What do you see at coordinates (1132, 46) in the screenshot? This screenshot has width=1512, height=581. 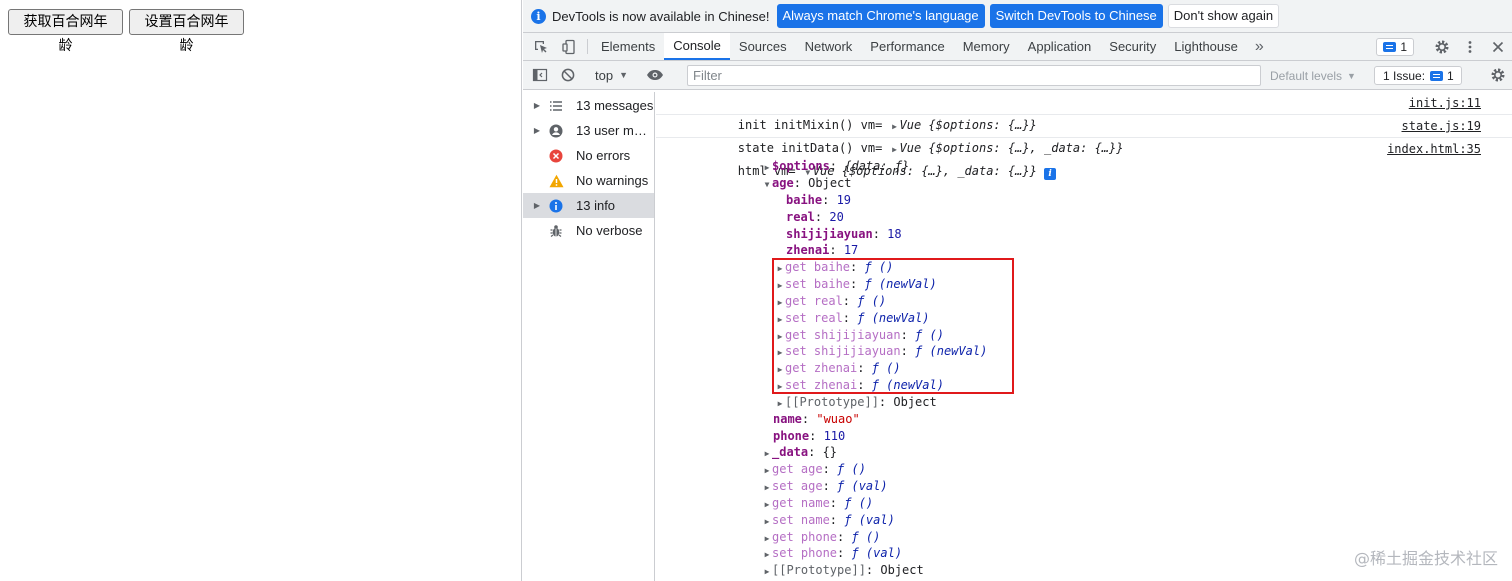 I see `tab-security: Security` at bounding box center [1132, 46].